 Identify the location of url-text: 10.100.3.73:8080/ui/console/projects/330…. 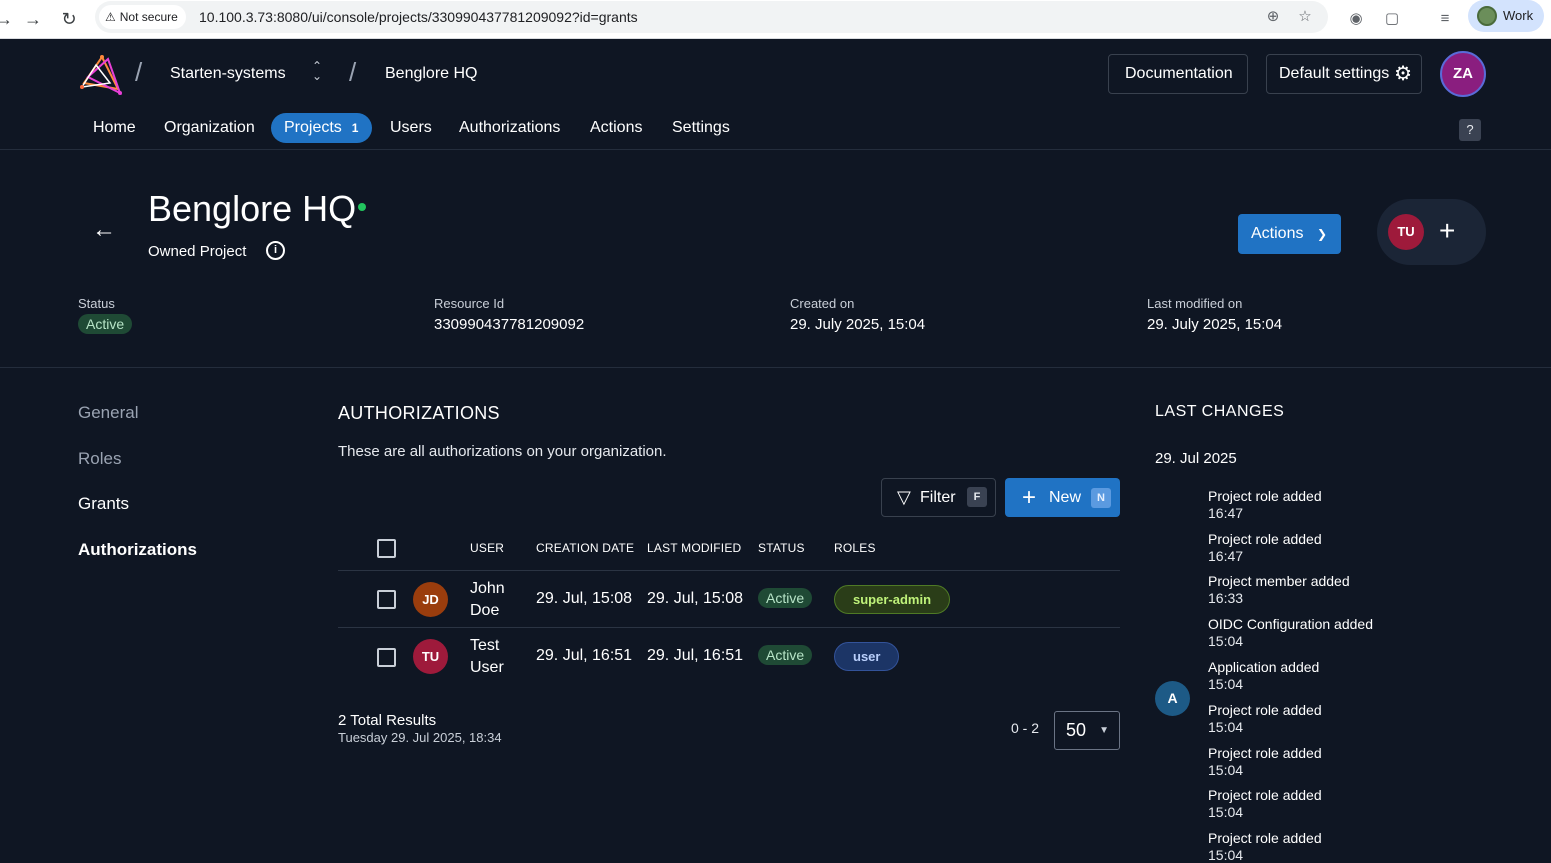
(418, 17).